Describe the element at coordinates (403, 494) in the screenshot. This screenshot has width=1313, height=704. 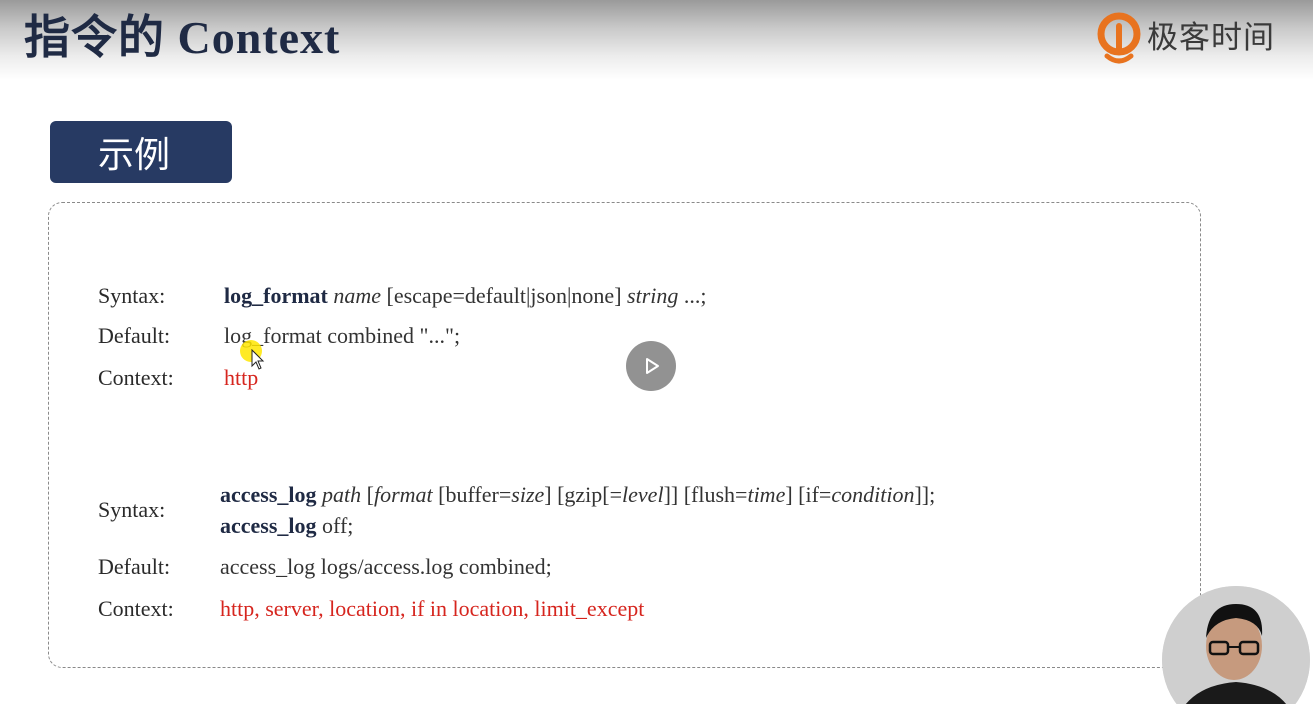
I see `syntax-param: format` at that location.